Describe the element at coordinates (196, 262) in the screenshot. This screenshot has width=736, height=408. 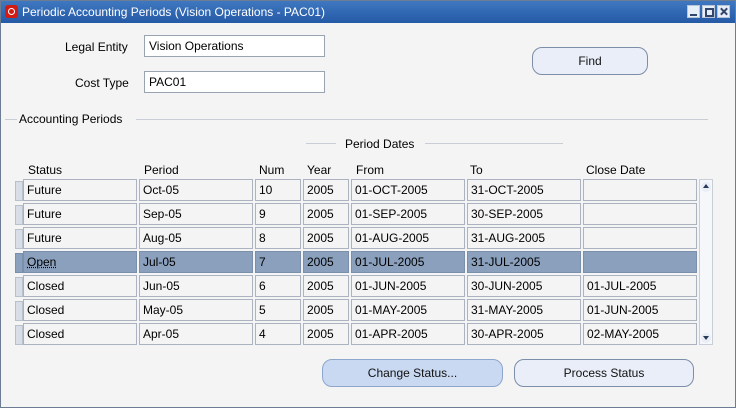
I see `period-cell: Jul-05` at that location.